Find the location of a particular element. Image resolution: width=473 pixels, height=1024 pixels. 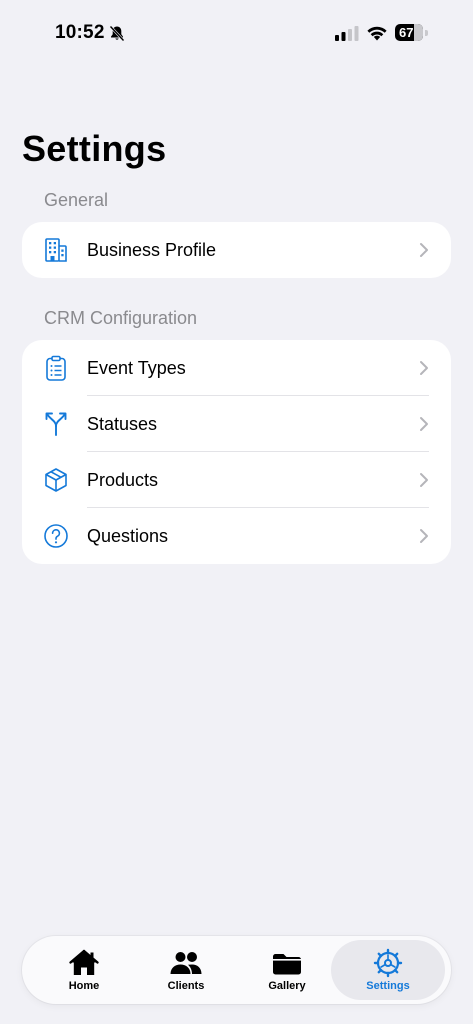

tab-label: Gallery is located at coordinates (287, 986).